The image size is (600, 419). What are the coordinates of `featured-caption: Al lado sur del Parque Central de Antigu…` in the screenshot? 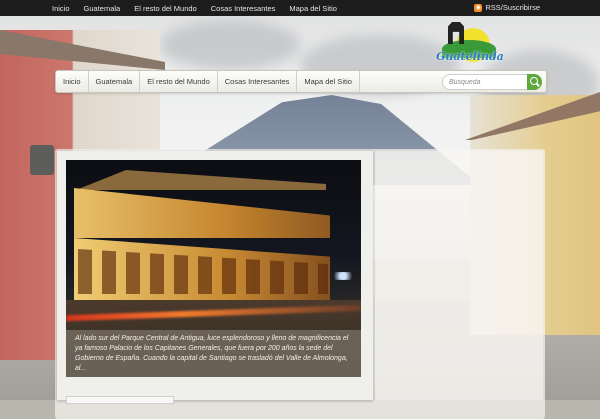 It's located at (213, 353).